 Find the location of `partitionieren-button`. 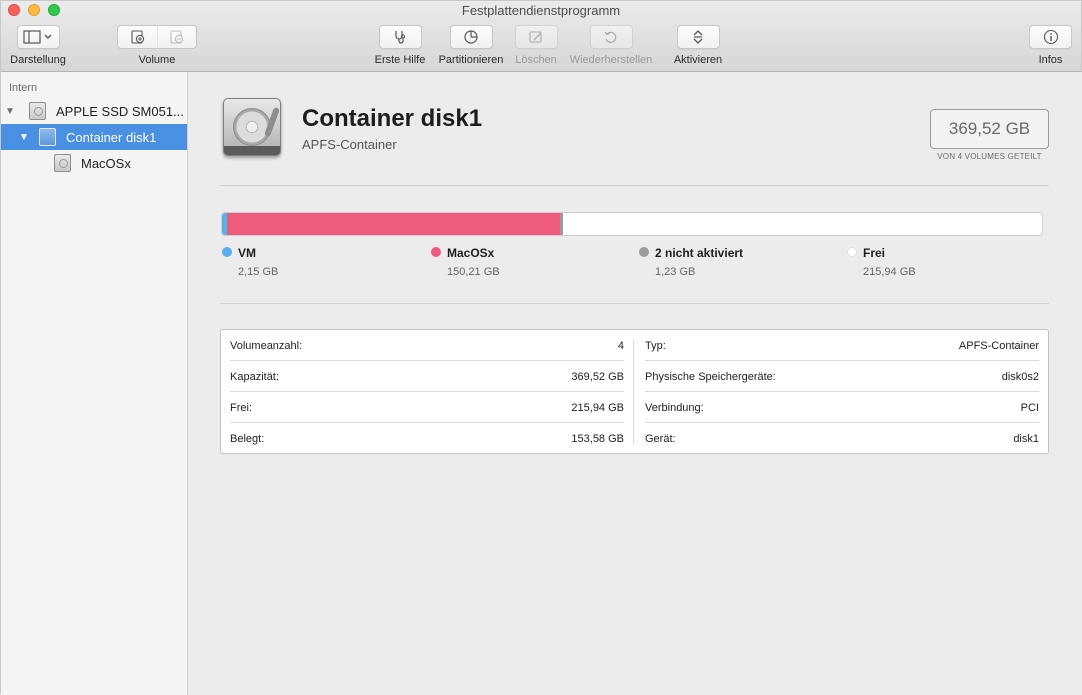

partitionieren-button is located at coordinates (471, 37).